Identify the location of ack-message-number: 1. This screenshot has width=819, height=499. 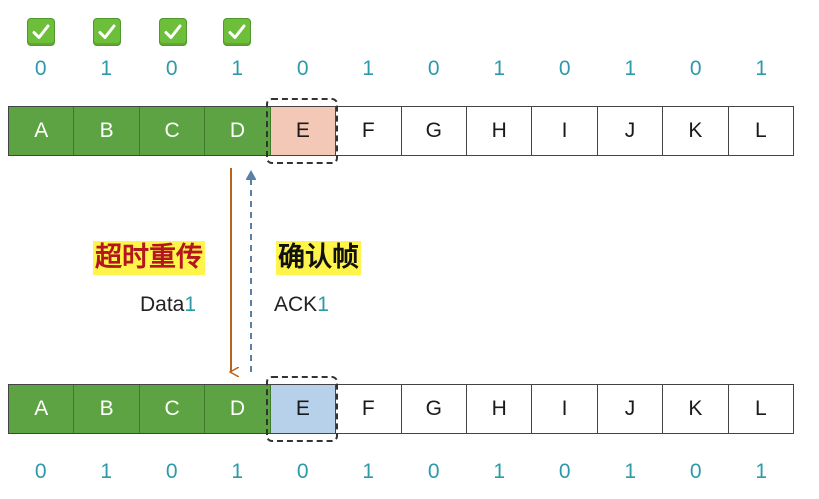
(323, 304).